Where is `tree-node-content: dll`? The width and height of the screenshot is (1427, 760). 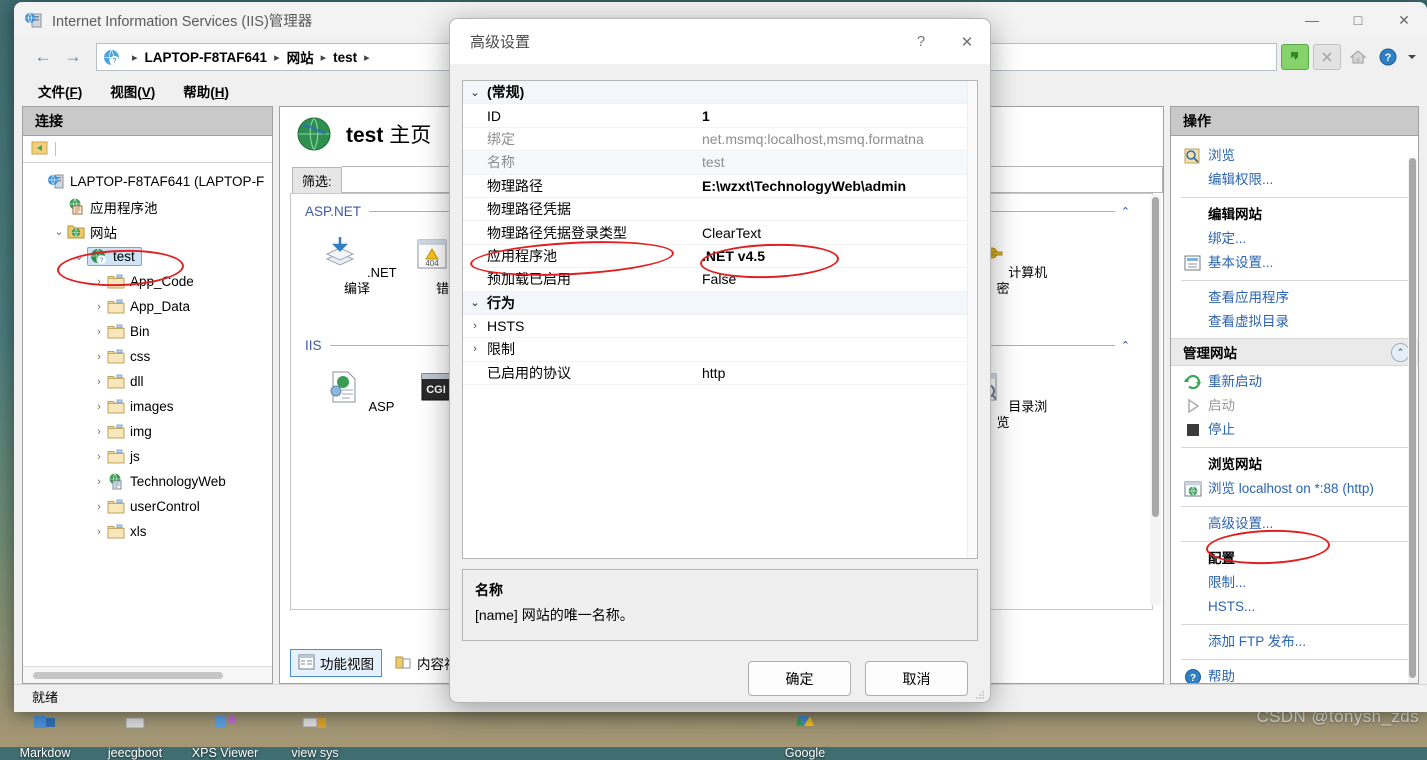 tree-node-content: dll is located at coordinates (125, 381).